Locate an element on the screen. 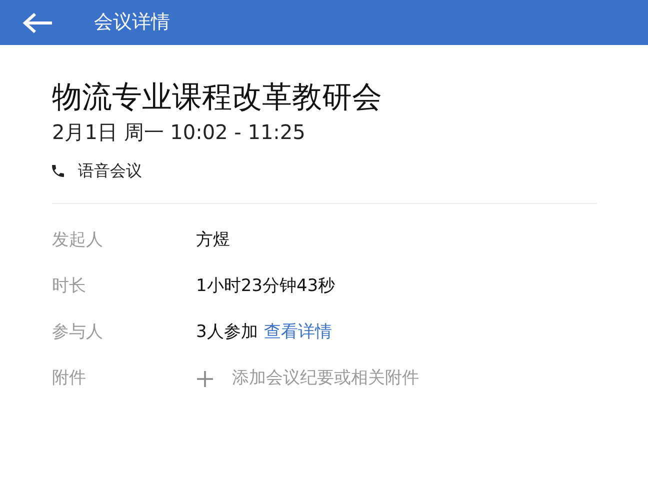 The height and width of the screenshot is (479, 648). detail-value: 1小时23分钟43秒 is located at coordinates (266, 286).